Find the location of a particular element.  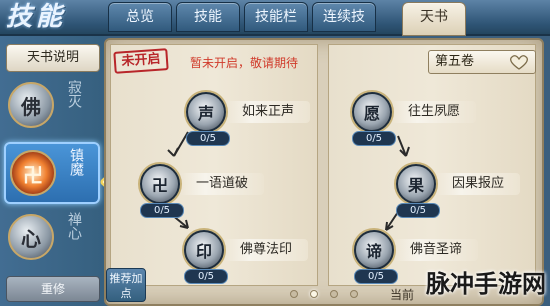

skill-name: 镇魔 is located at coordinates (76, 162).